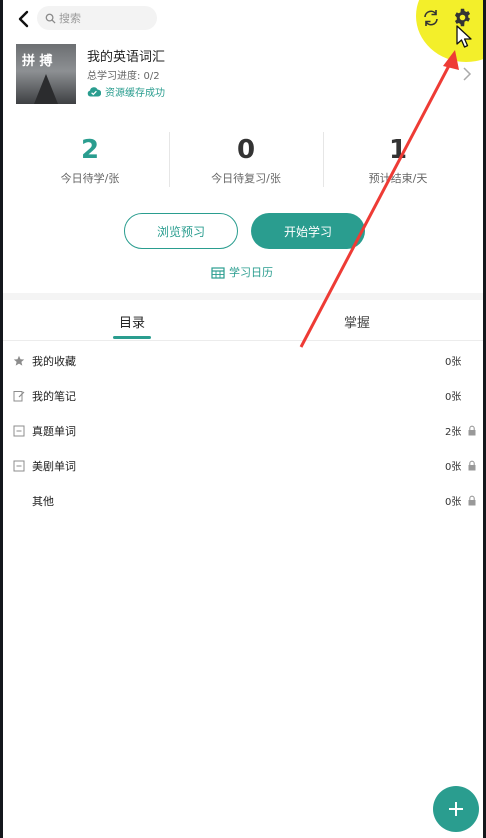 This screenshot has height=838, width=486. What do you see at coordinates (243, 432) in the screenshot?
I see `catalog-item-exam-words: 真题单词 2张` at bounding box center [243, 432].